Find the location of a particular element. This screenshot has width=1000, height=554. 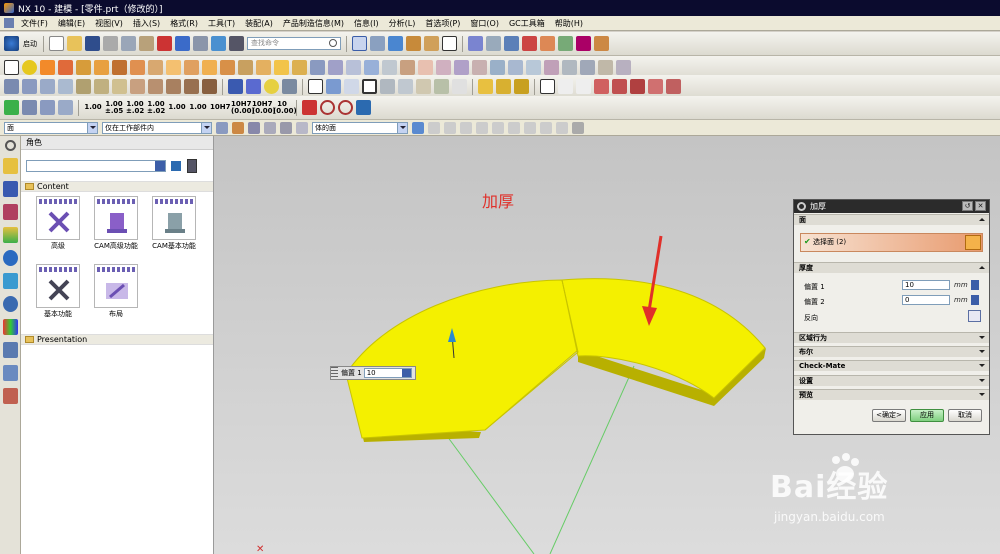

section-region-behavior: 区域行为 is located at coordinates (891, 337).